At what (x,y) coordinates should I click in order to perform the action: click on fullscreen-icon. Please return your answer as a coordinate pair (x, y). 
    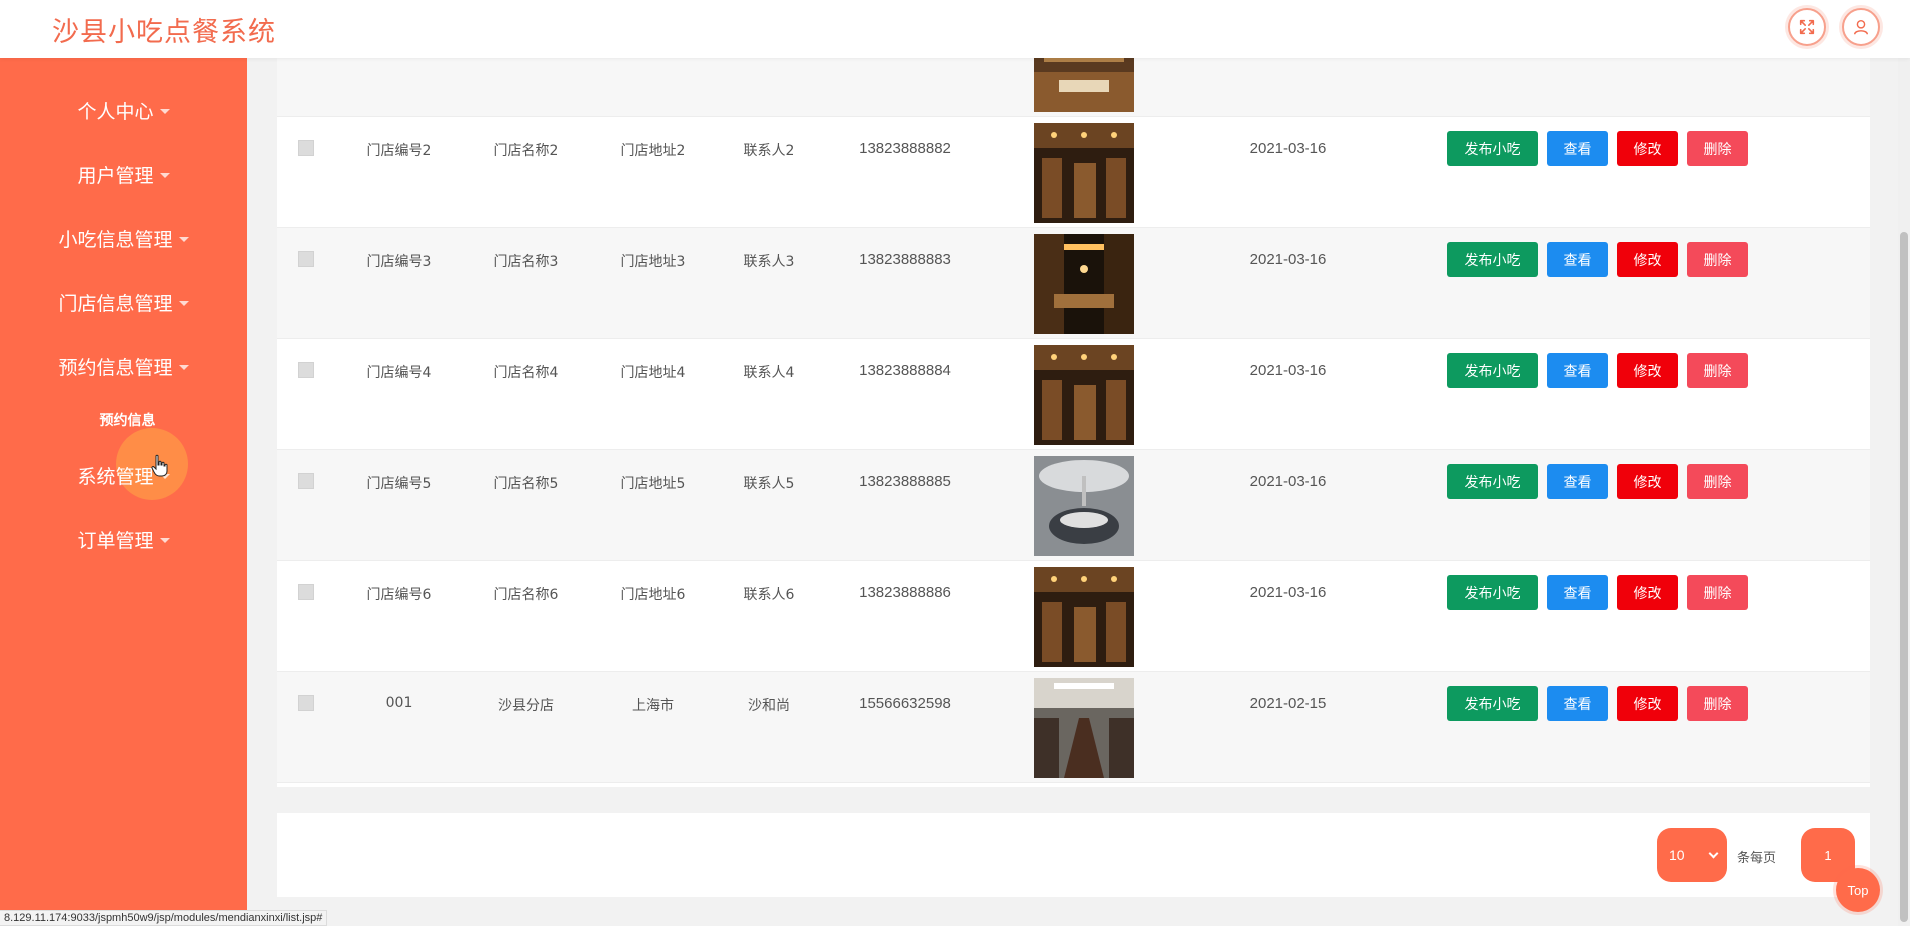
    Looking at the image, I should click on (1807, 27).